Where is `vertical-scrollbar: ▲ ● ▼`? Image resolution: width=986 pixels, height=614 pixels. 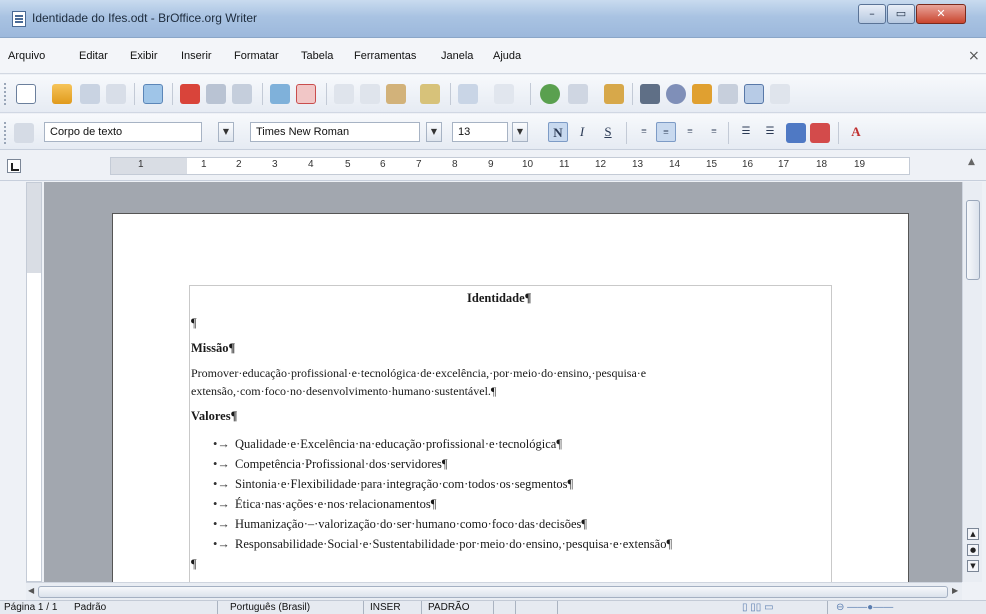
vertical-scrollbar: ▲ ● ▼ is located at coordinates (972, 382).